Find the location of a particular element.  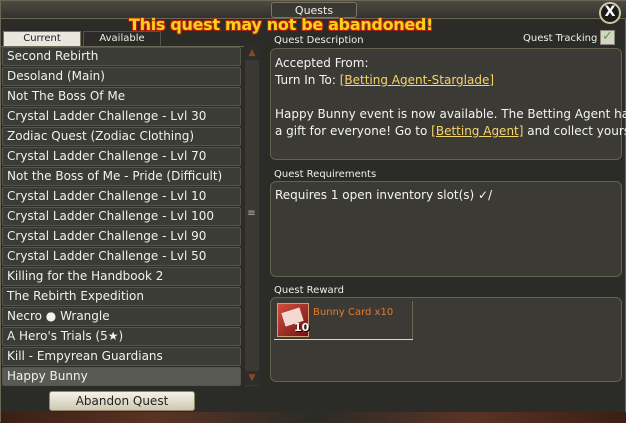

quest-list-item: Crystal Ladder Challenge - Lvl 70 is located at coordinates (121, 156).